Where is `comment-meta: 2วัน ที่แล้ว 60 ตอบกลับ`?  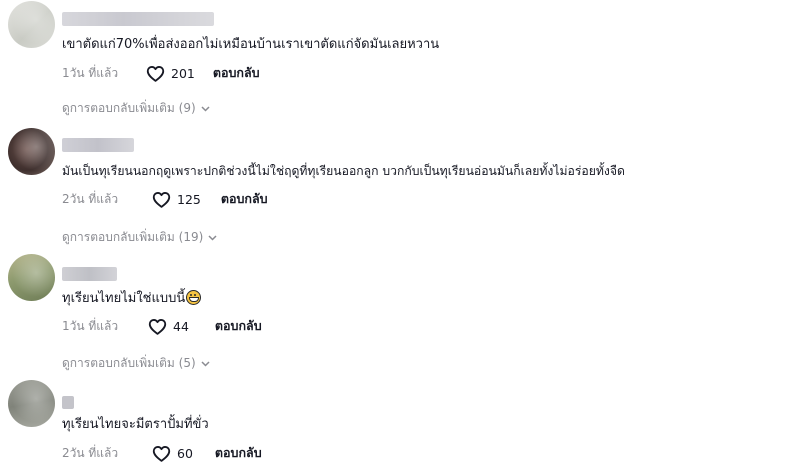
comment-meta: 2วัน ที่แล้ว 60 ตอบกลับ is located at coordinates (162, 453).